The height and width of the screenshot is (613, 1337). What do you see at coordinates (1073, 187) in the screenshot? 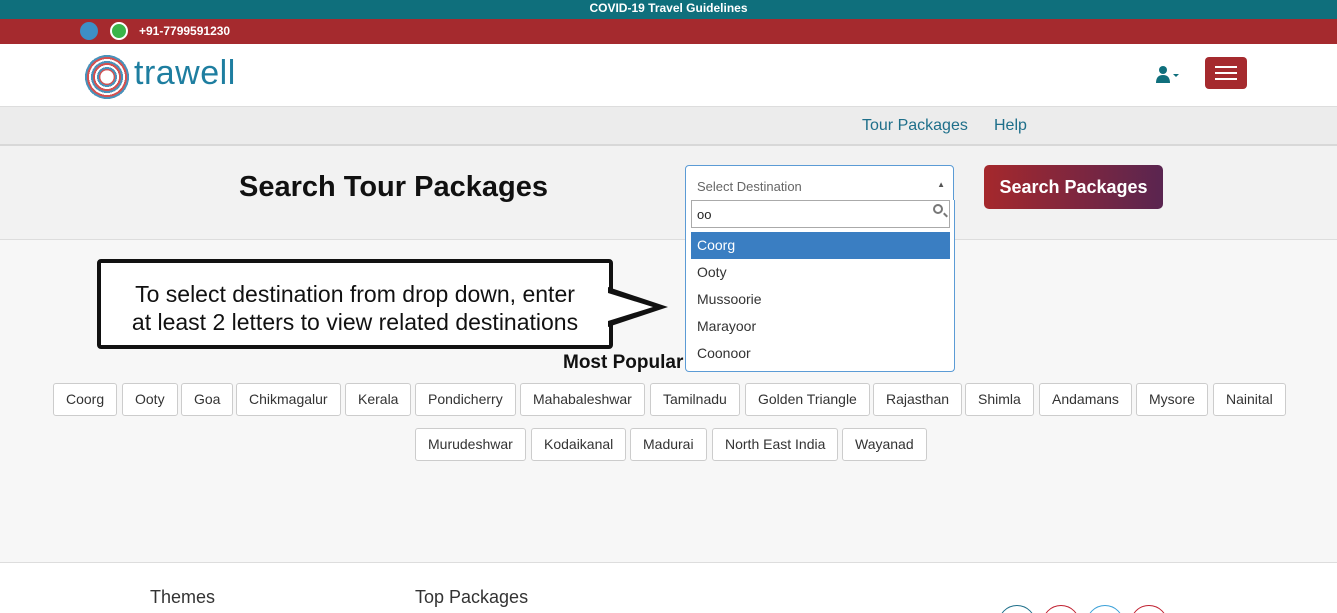
I see `search-packages-button: Search Packages` at bounding box center [1073, 187].